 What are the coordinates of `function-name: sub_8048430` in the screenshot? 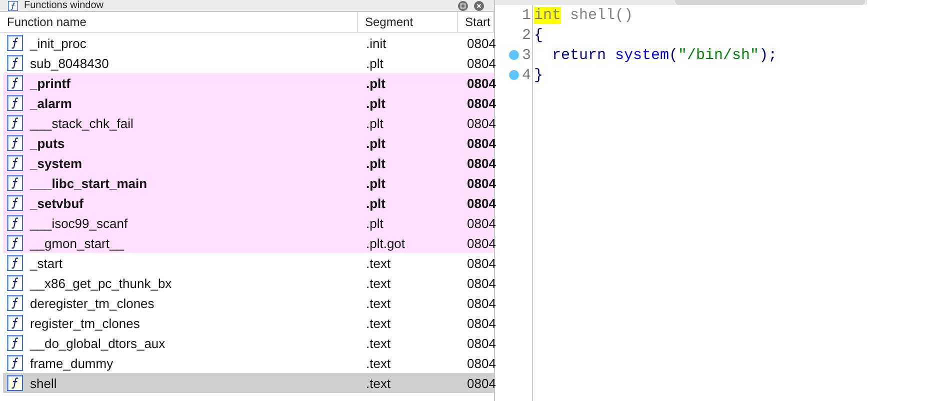 It's located at (69, 63).